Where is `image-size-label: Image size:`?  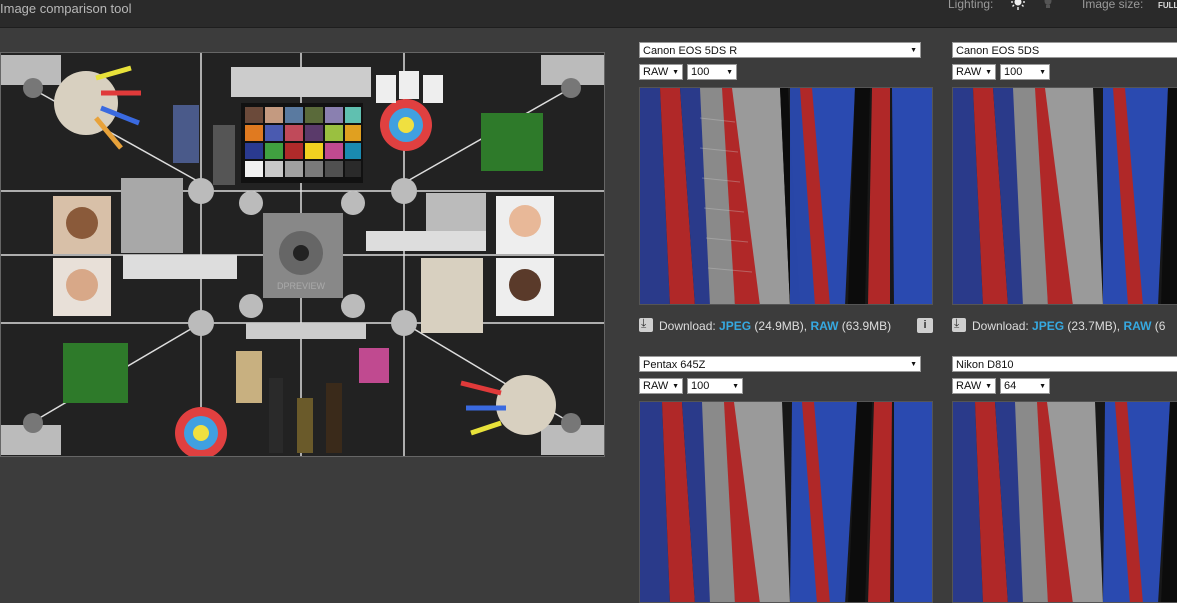
image-size-label: Image size: is located at coordinates (1113, 5).